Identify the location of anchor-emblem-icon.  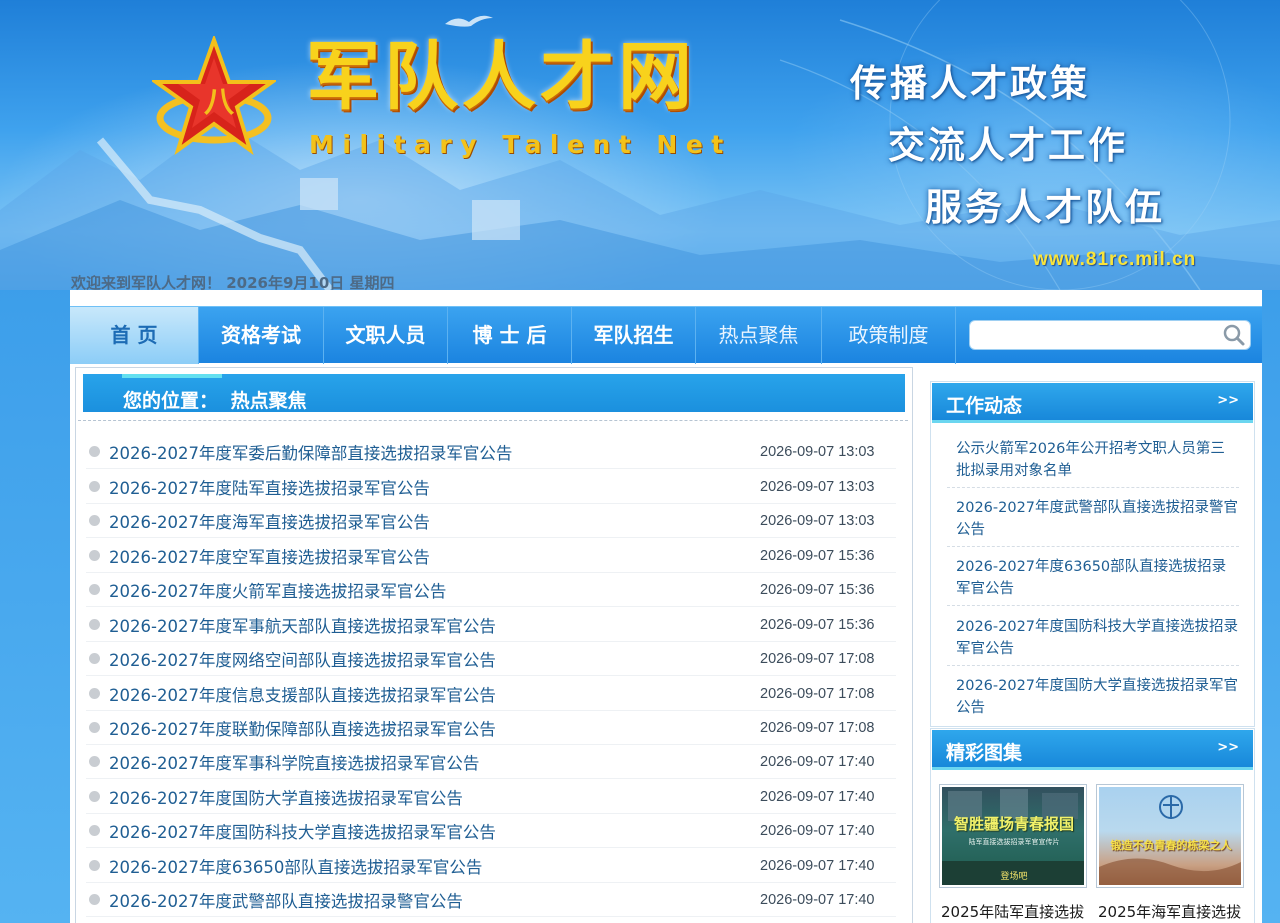
(1170, 840).